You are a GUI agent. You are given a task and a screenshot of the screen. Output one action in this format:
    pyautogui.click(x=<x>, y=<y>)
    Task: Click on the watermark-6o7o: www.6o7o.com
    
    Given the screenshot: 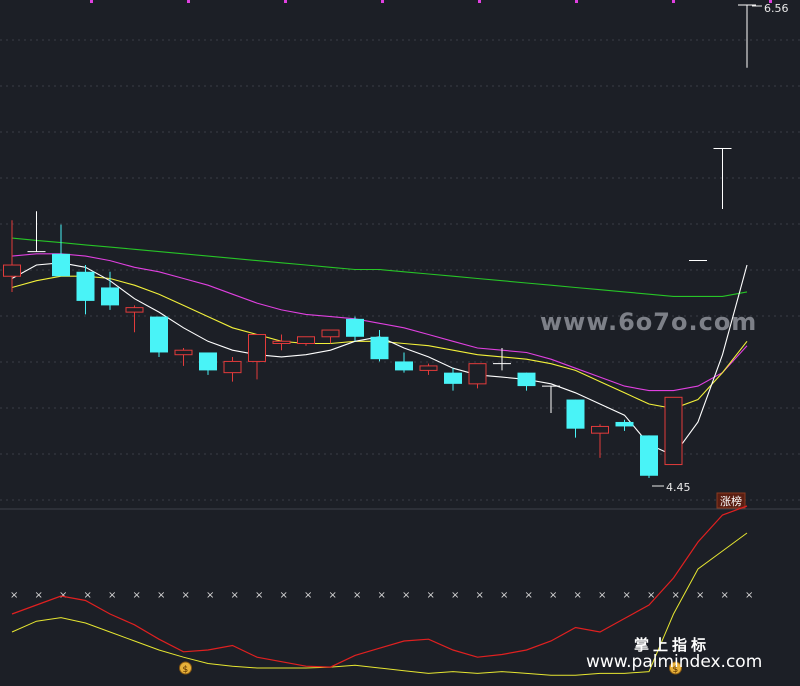 What is the action you would take?
    pyautogui.click(x=648, y=322)
    